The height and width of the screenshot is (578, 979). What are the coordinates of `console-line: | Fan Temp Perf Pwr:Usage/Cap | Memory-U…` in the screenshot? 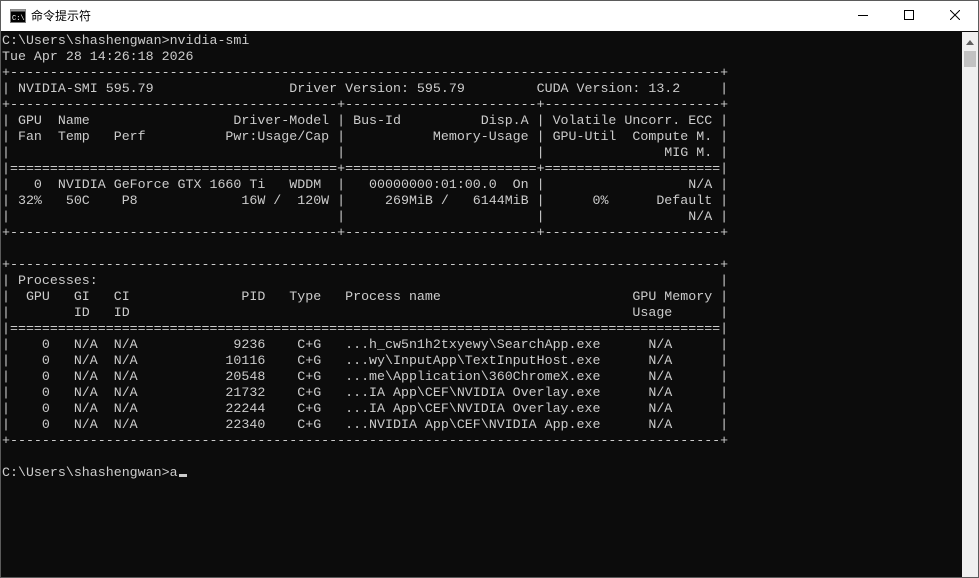 It's located at (365, 136).